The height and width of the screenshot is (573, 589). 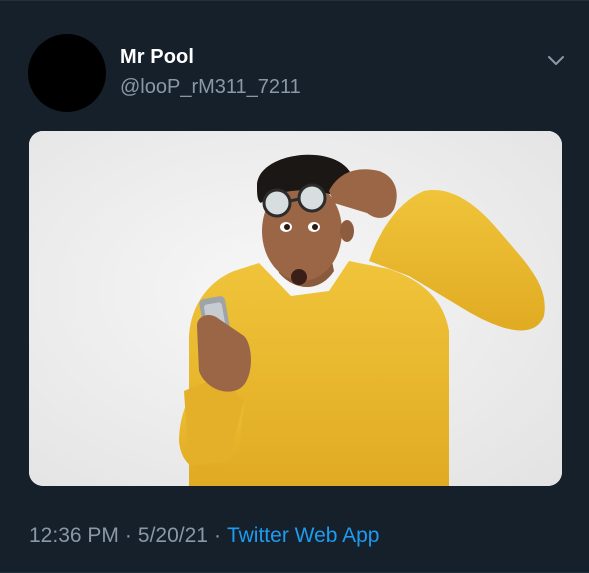 I want to click on tweet-time: 12:36 PM, so click(x=74, y=535).